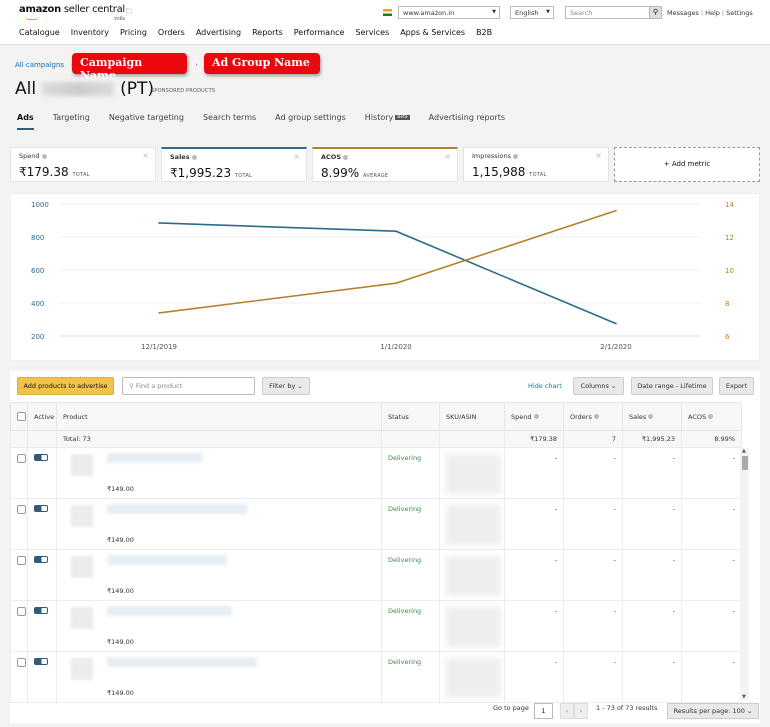  I want to click on tab-search-terms: Search terms, so click(229, 121).